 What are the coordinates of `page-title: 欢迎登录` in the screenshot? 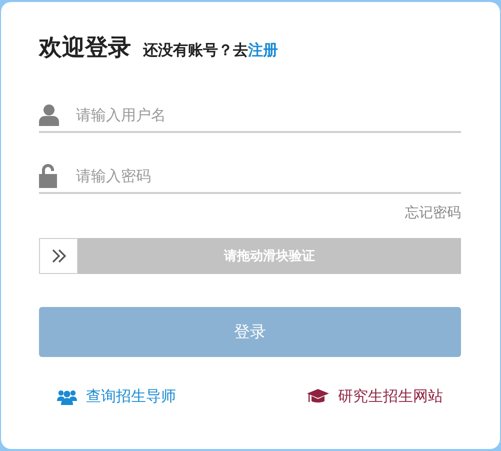 It's located at (85, 48).